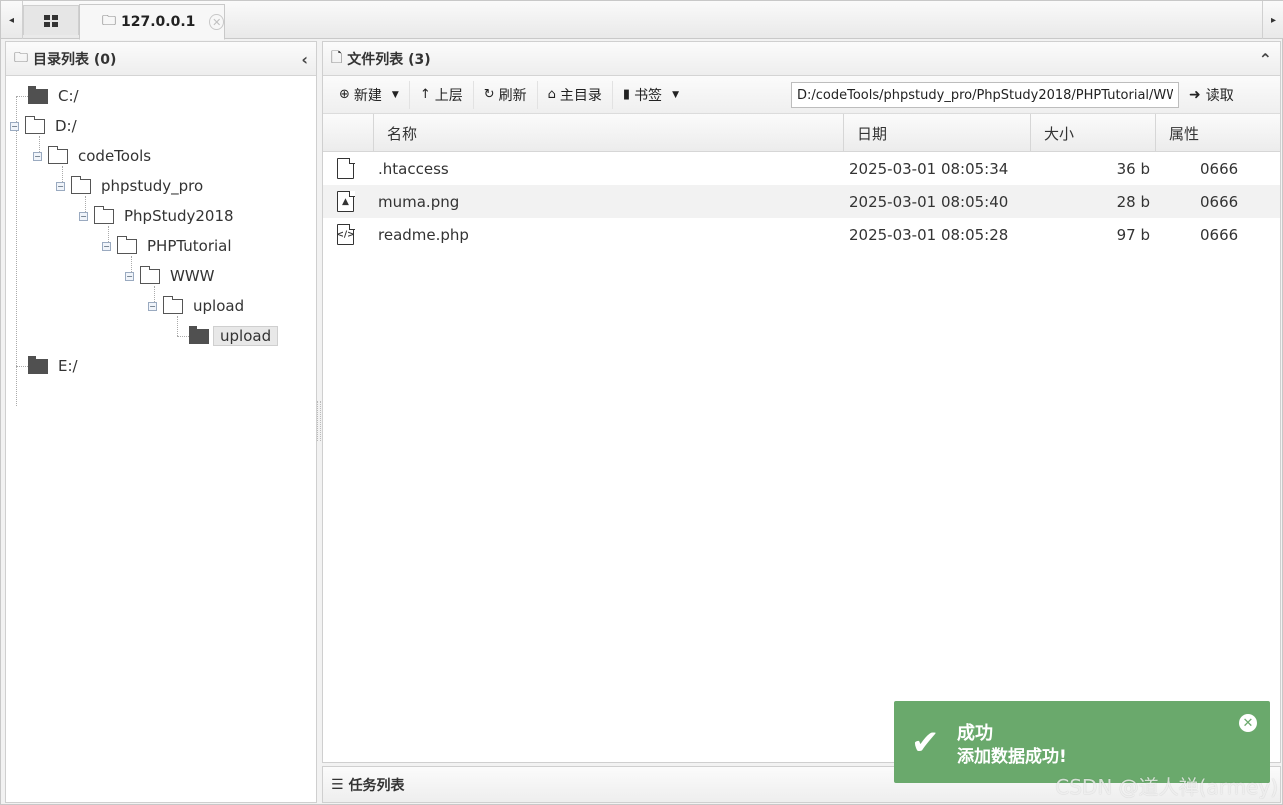 This screenshot has width=1283, height=805. I want to click on tab-host: 🗀 127.0.0.1 ✕, so click(152, 22).